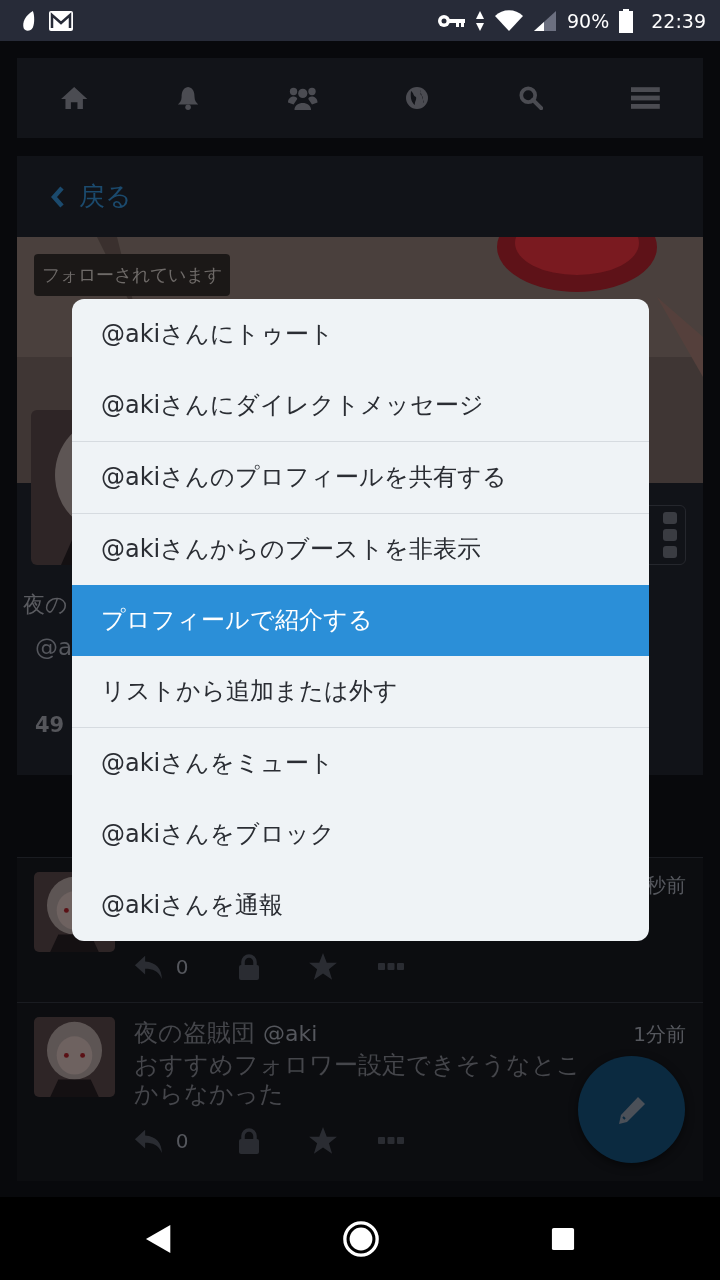 The height and width of the screenshot is (1280, 720). Describe the element at coordinates (360, 763) in the screenshot. I see `menu-item: @akiさんをミュート` at that location.